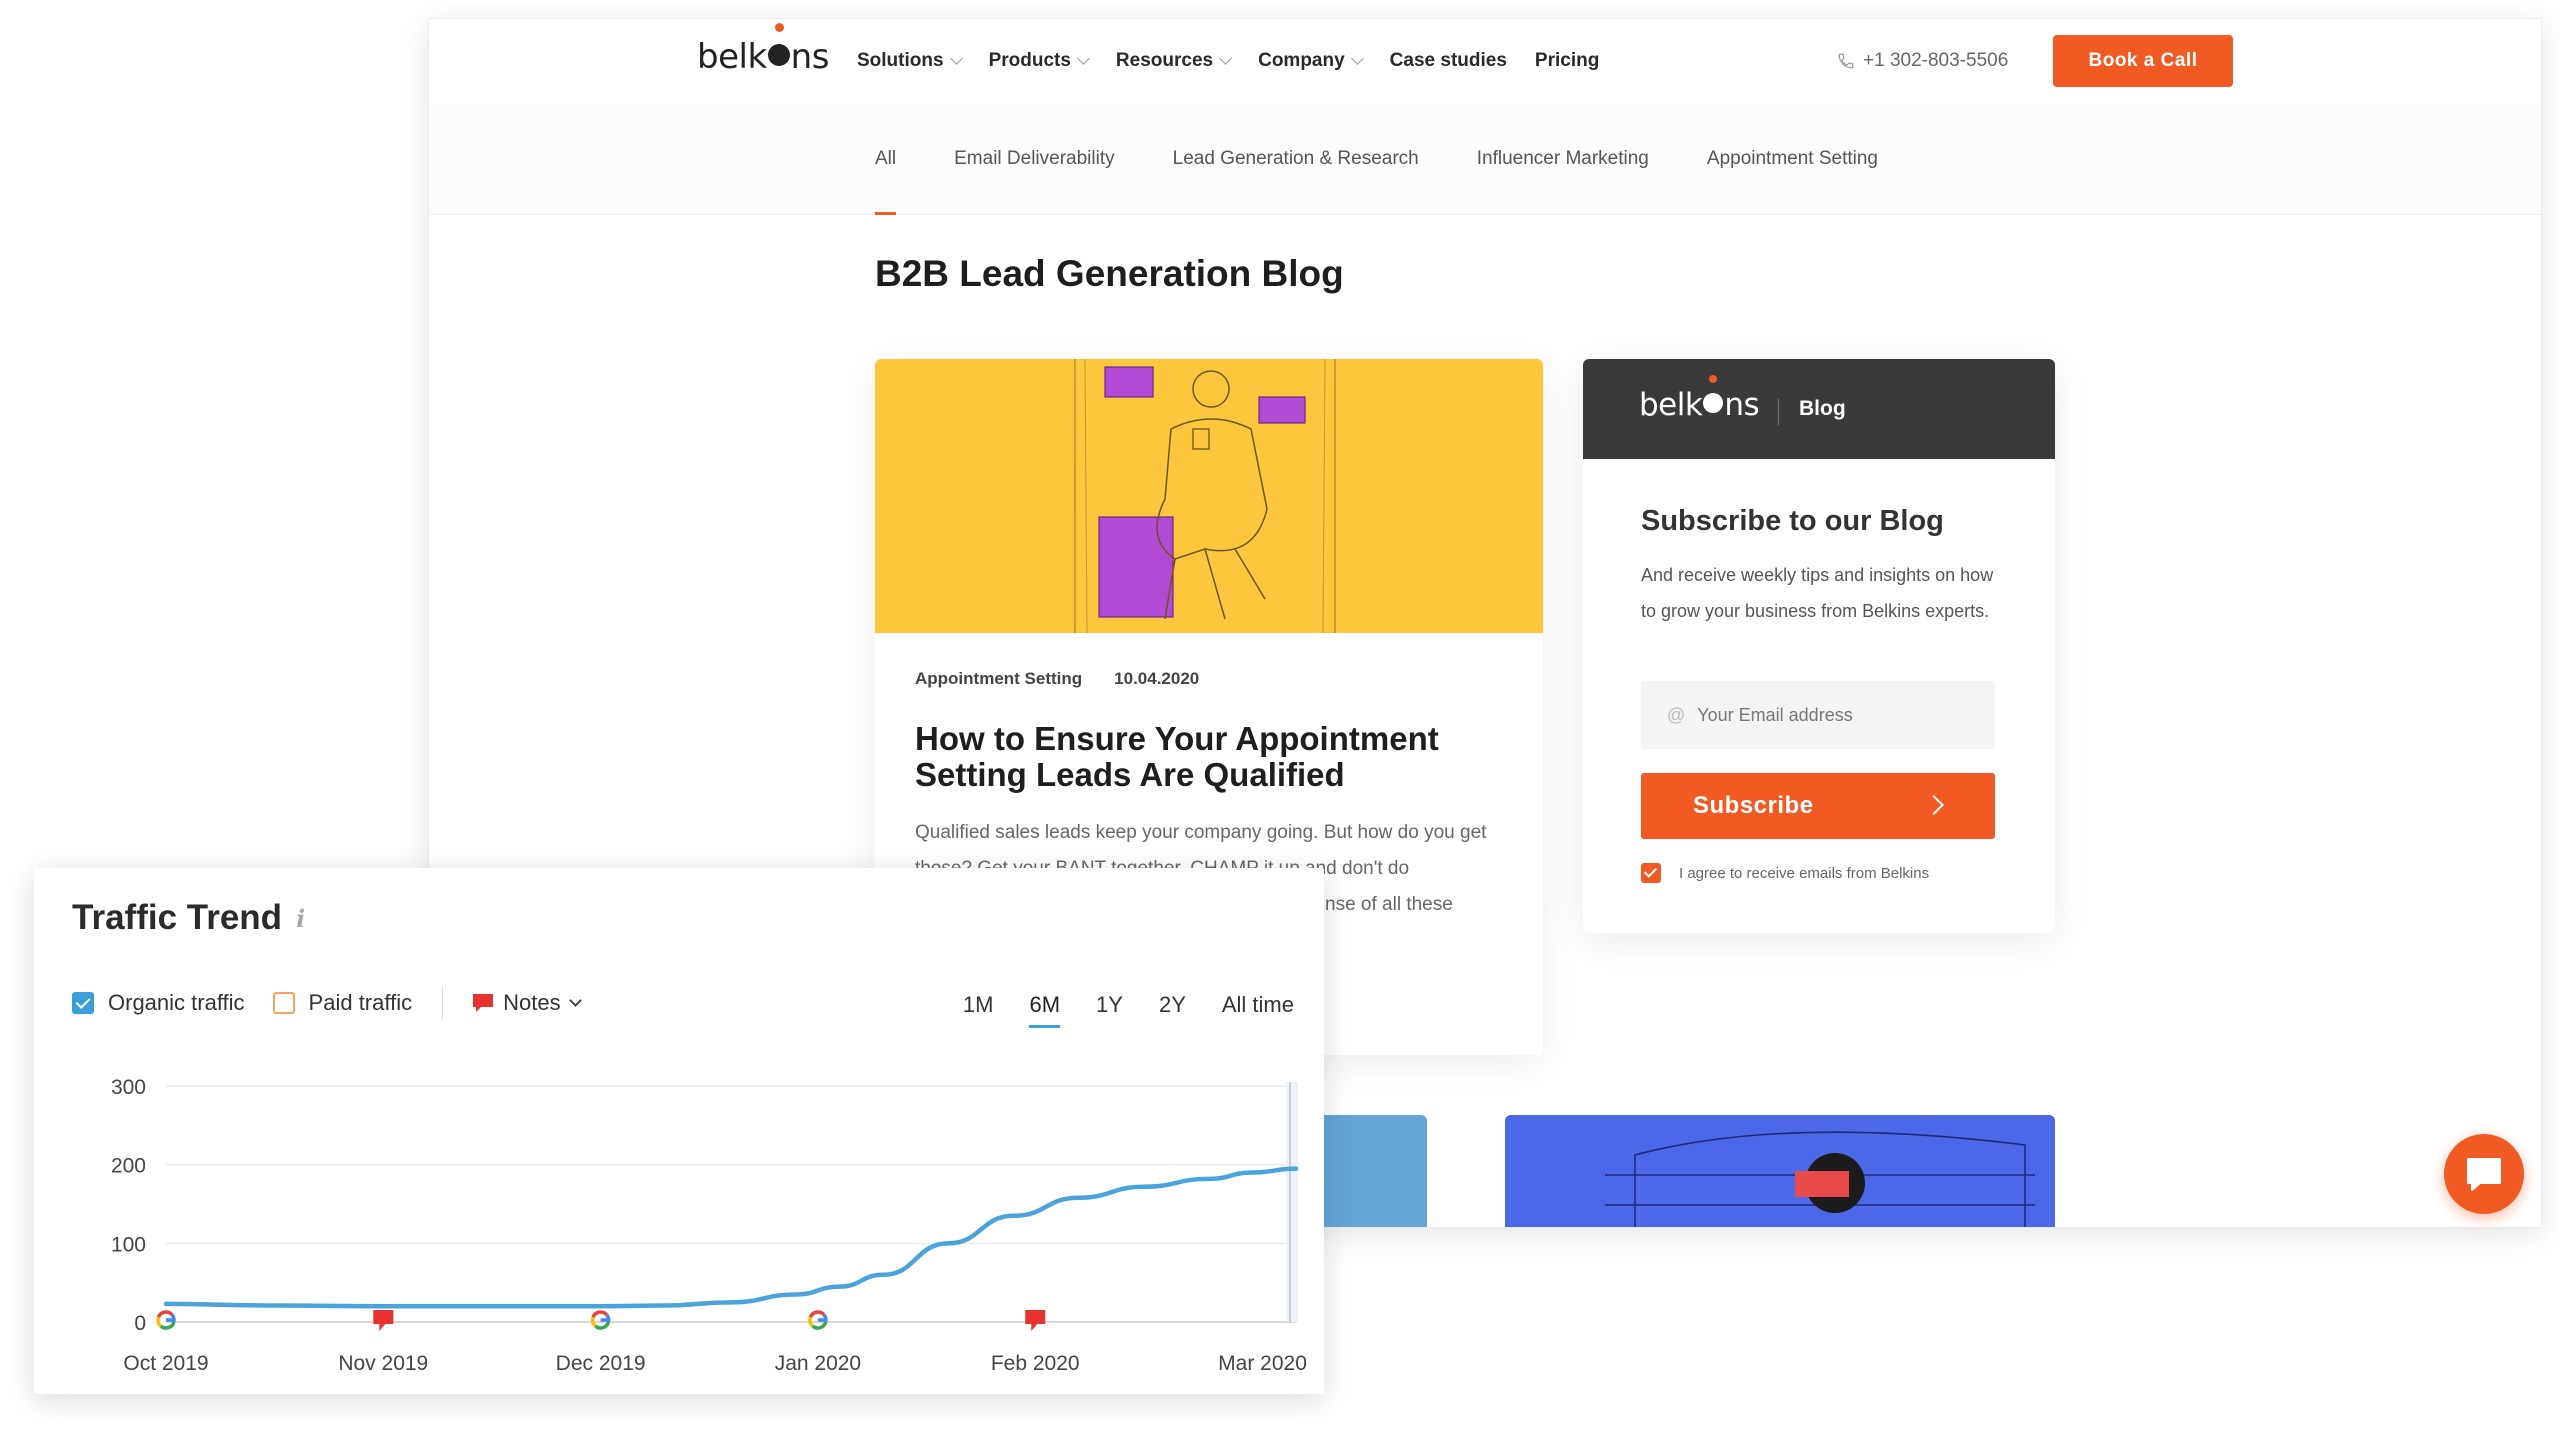 Image resolution: width=2560 pixels, height=1429 pixels. What do you see at coordinates (886, 159) in the screenshot?
I see `tab-all: All` at bounding box center [886, 159].